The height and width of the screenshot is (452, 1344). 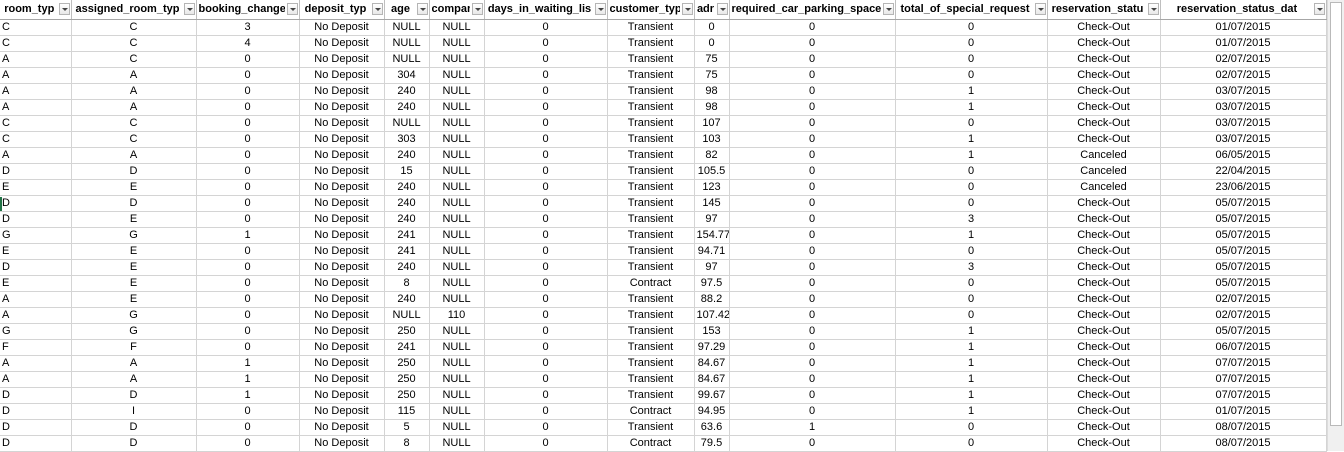 What do you see at coordinates (712, 331) in the screenshot?
I see `cell: 153` at bounding box center [712, 331].